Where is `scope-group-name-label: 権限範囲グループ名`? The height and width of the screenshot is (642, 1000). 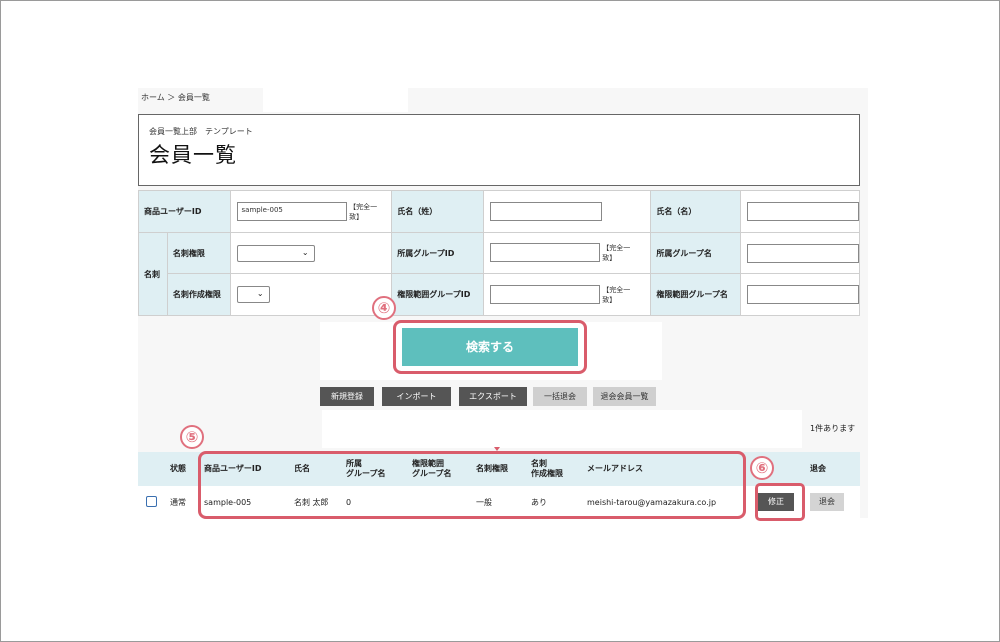
scope-group-name-label: 権限範囲グループ名 is located at coordinates (695, 294).